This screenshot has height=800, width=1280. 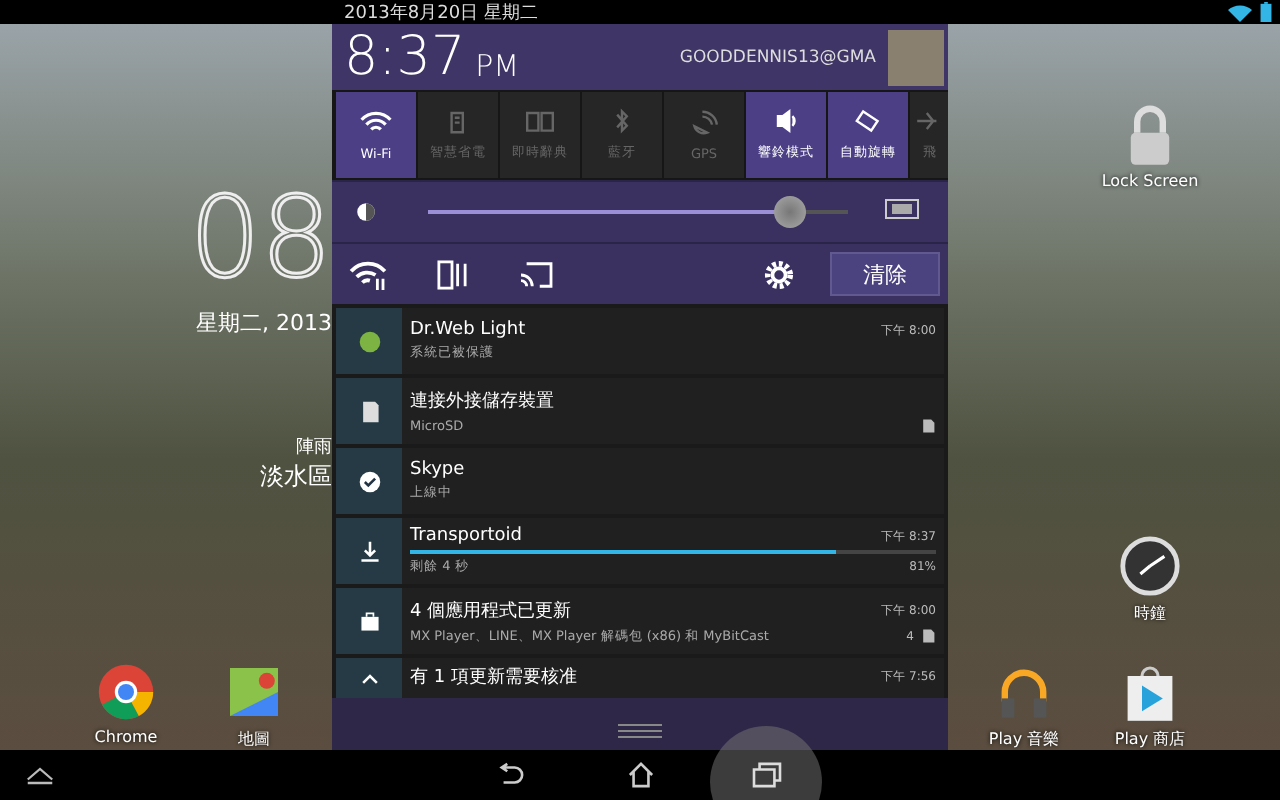 I want to click on app-label: 地圖, so click(x=254, y=739).